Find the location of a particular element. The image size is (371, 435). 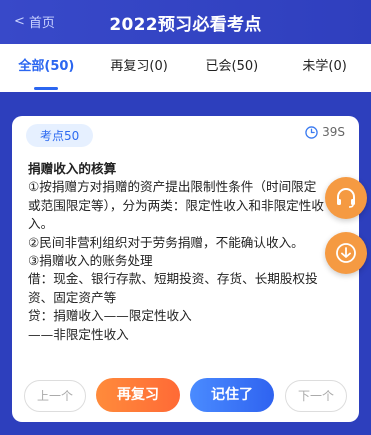

content-line: 借：现金、银行存款、短期投资、存货、长期股权投资、固定资产等 is located at coordinates (173, 288).